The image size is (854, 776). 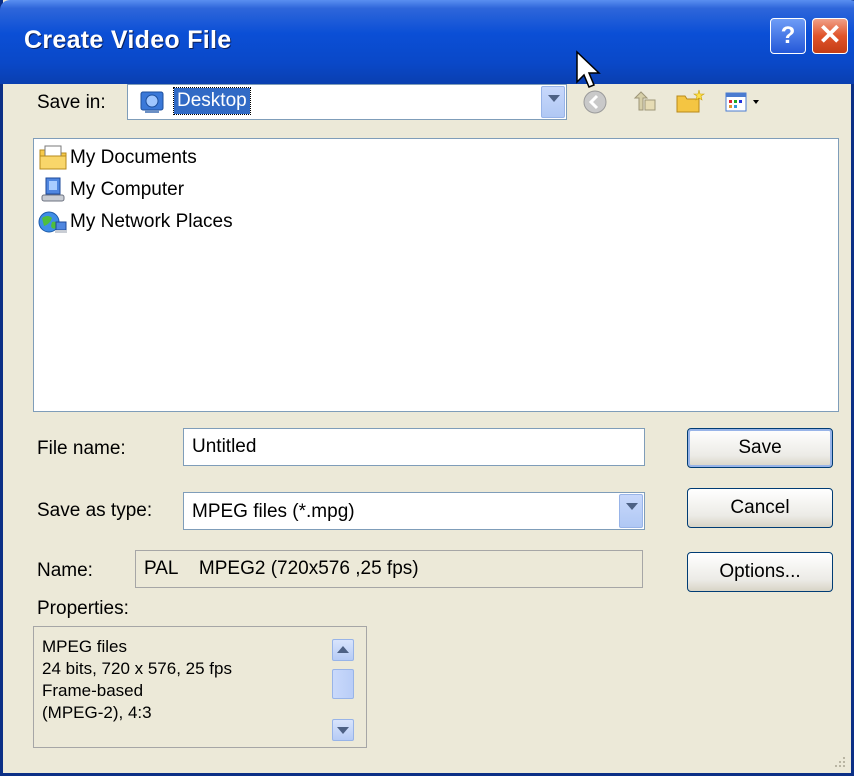 What do you see at coordinates (127, 189) in the screenshot?
I see `file-name: My Computer` at bounding box center [127, 189].